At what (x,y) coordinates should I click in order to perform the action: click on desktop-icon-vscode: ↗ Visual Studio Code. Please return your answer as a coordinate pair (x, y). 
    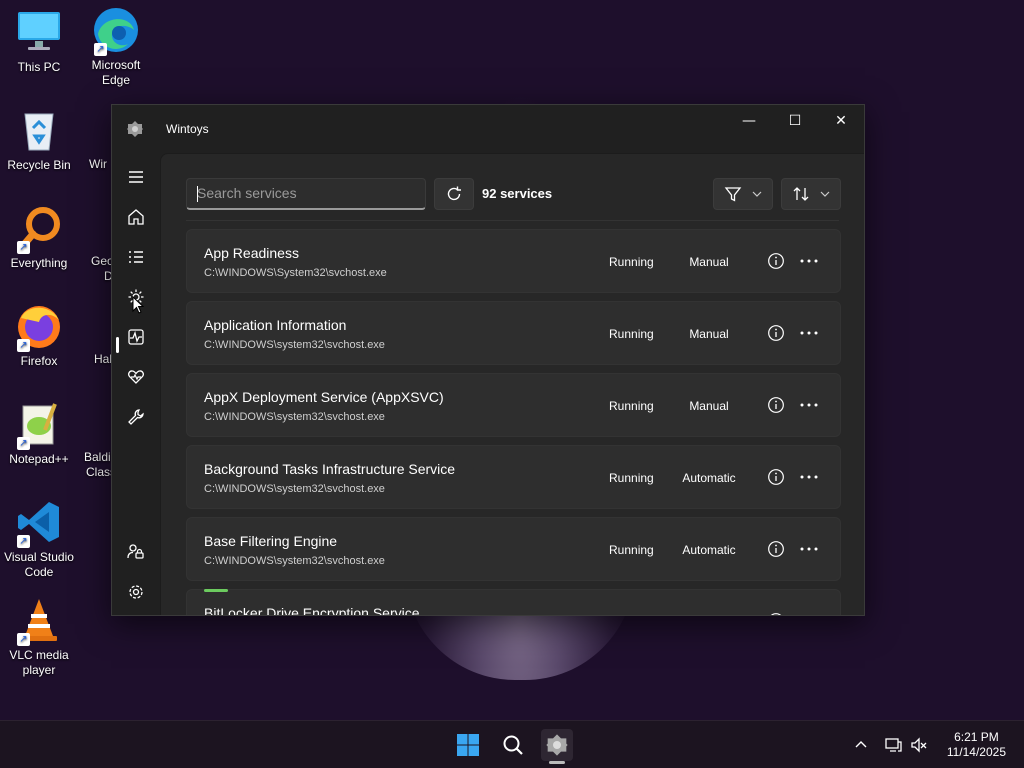
    Looking at the image, I should click on (39, 539).